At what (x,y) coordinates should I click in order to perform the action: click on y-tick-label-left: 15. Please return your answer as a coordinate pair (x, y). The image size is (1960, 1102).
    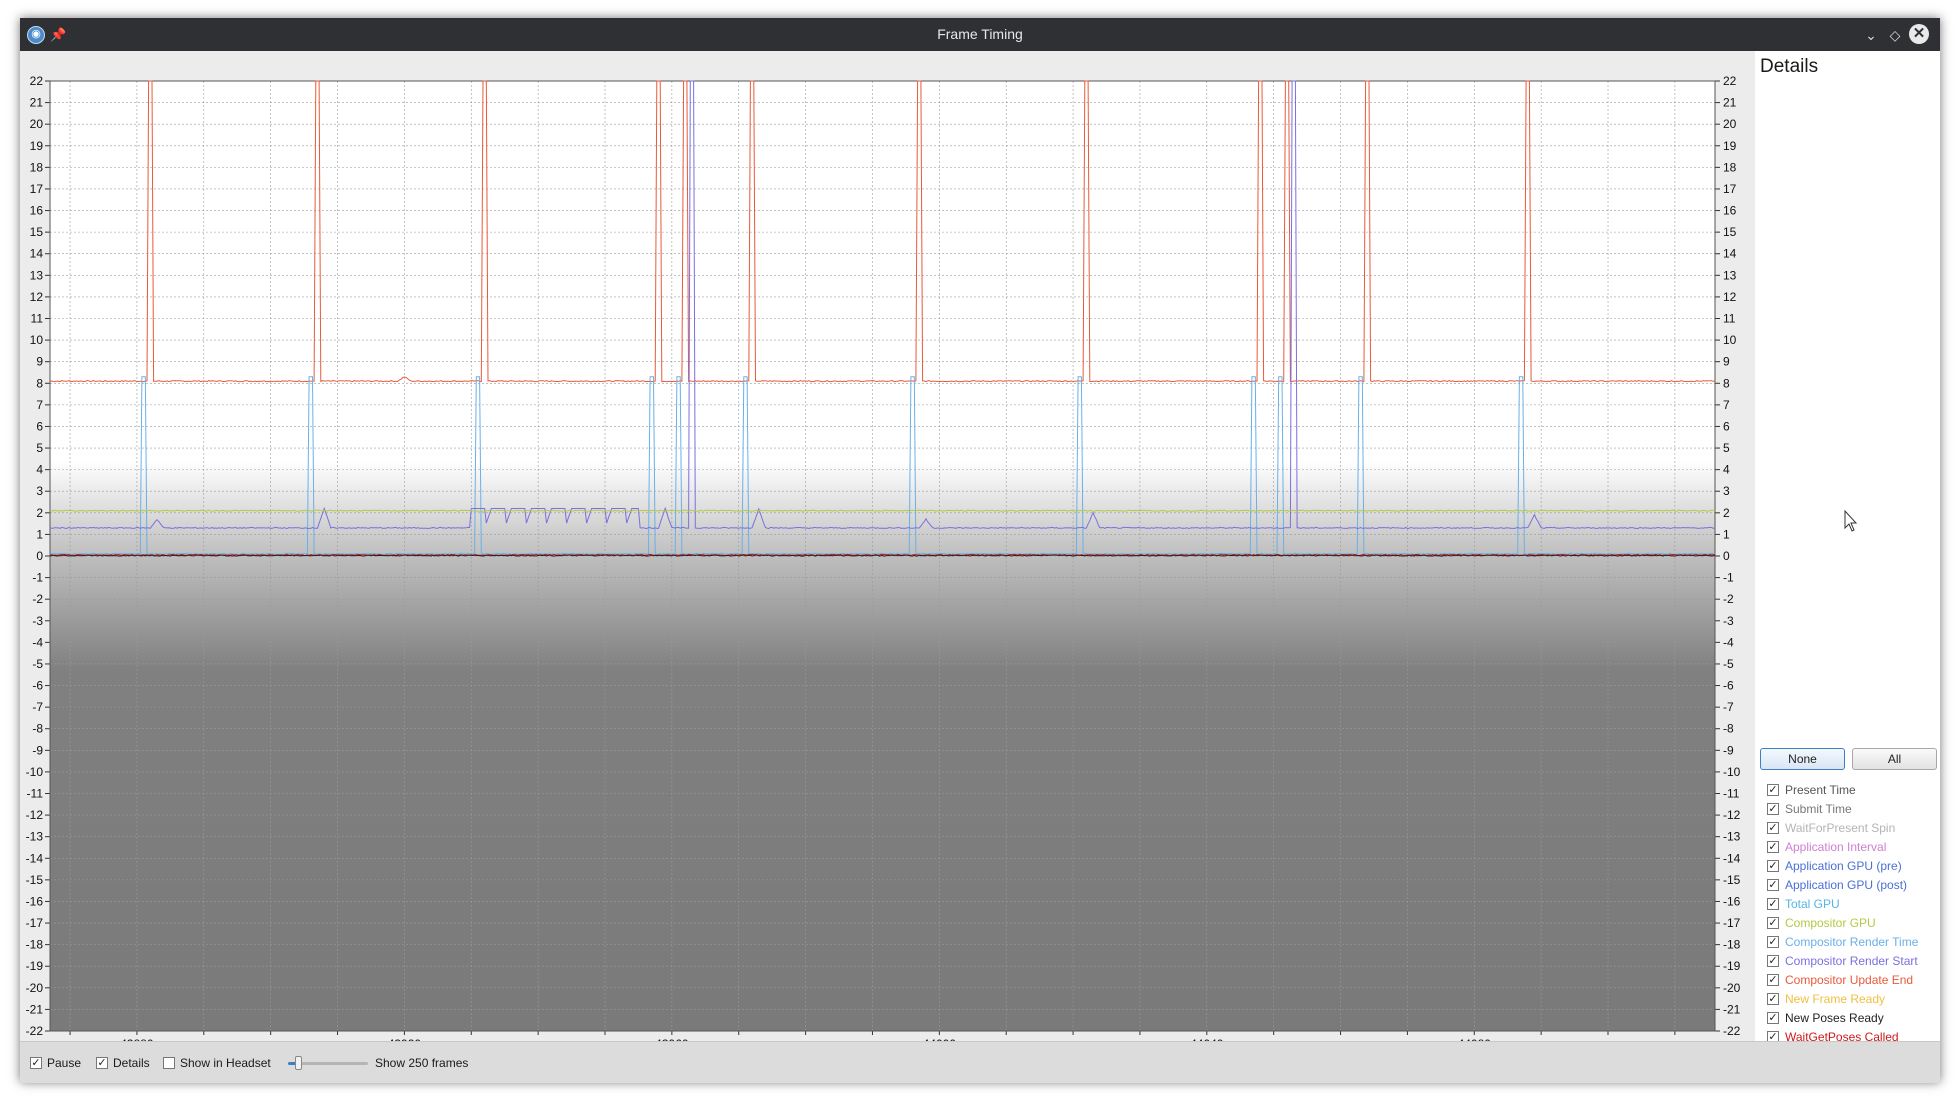
    Looking at the image, I should click on (37, 232).